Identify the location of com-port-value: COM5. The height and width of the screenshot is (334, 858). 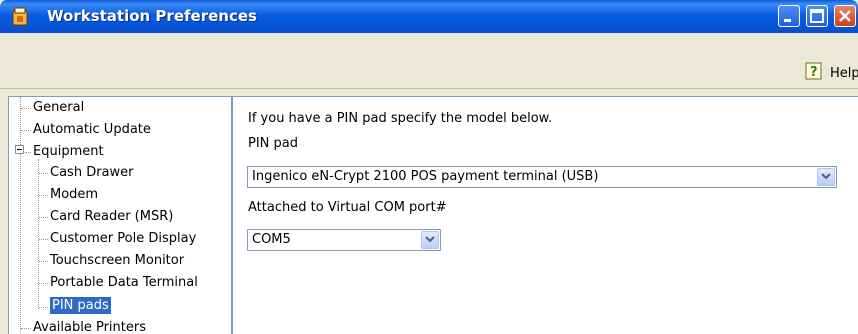
(271, 239).